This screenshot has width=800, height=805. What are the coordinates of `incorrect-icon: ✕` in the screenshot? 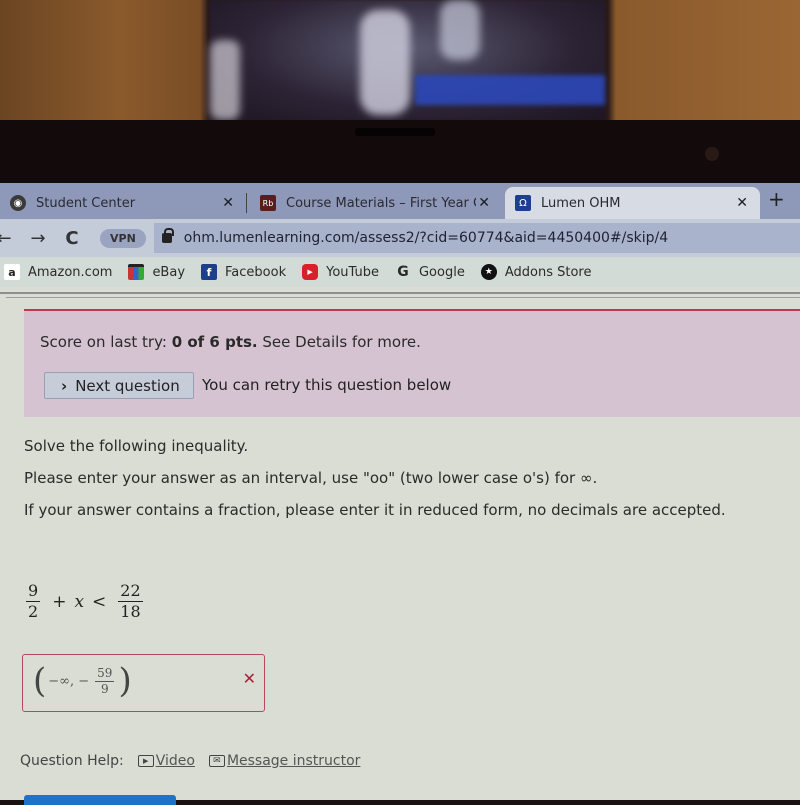 It's located at (249, 678).